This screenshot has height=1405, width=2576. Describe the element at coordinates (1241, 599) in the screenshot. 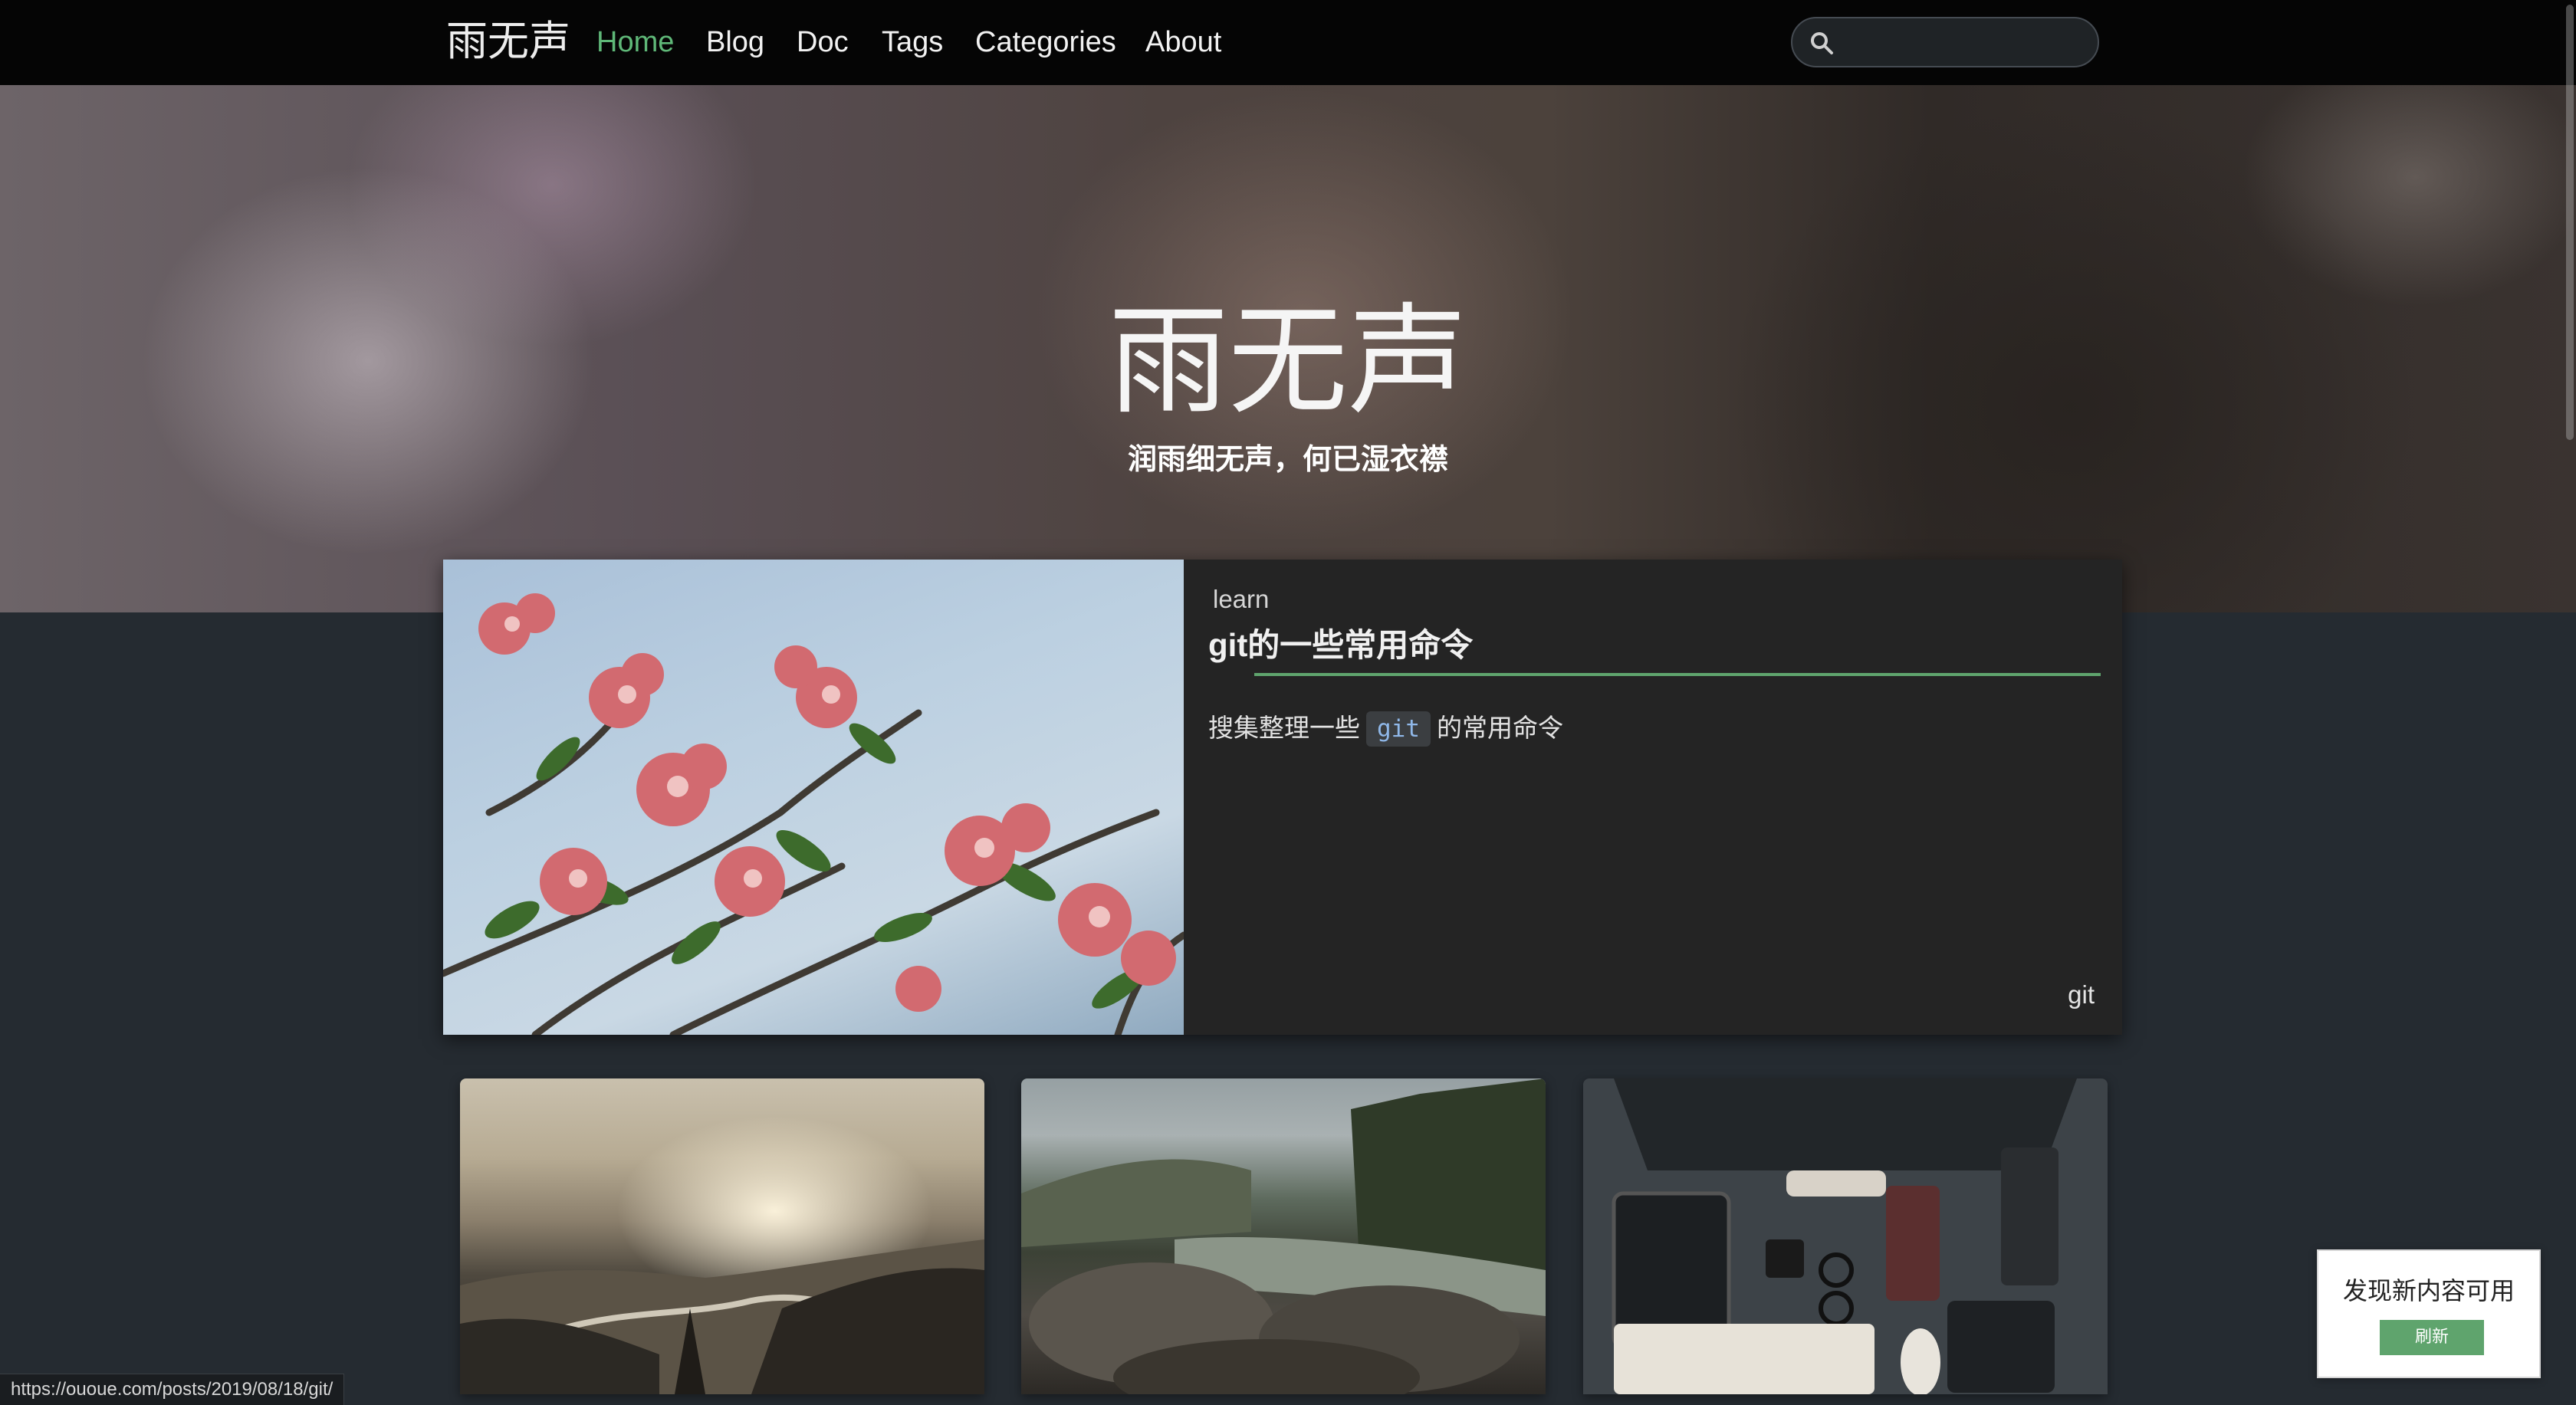

I see `featured-post-category: learn` at that location.